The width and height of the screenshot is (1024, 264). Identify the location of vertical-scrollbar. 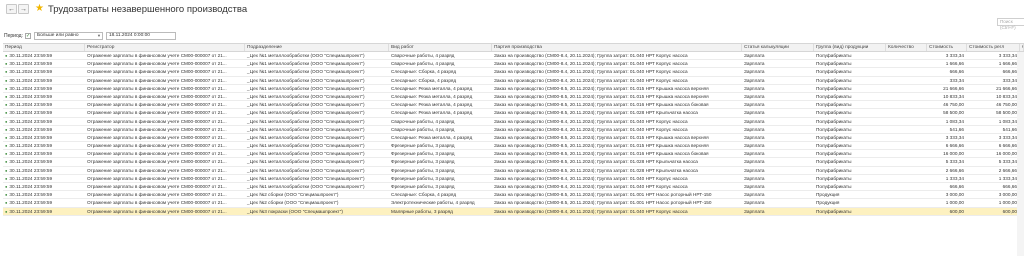
(1020, 154).